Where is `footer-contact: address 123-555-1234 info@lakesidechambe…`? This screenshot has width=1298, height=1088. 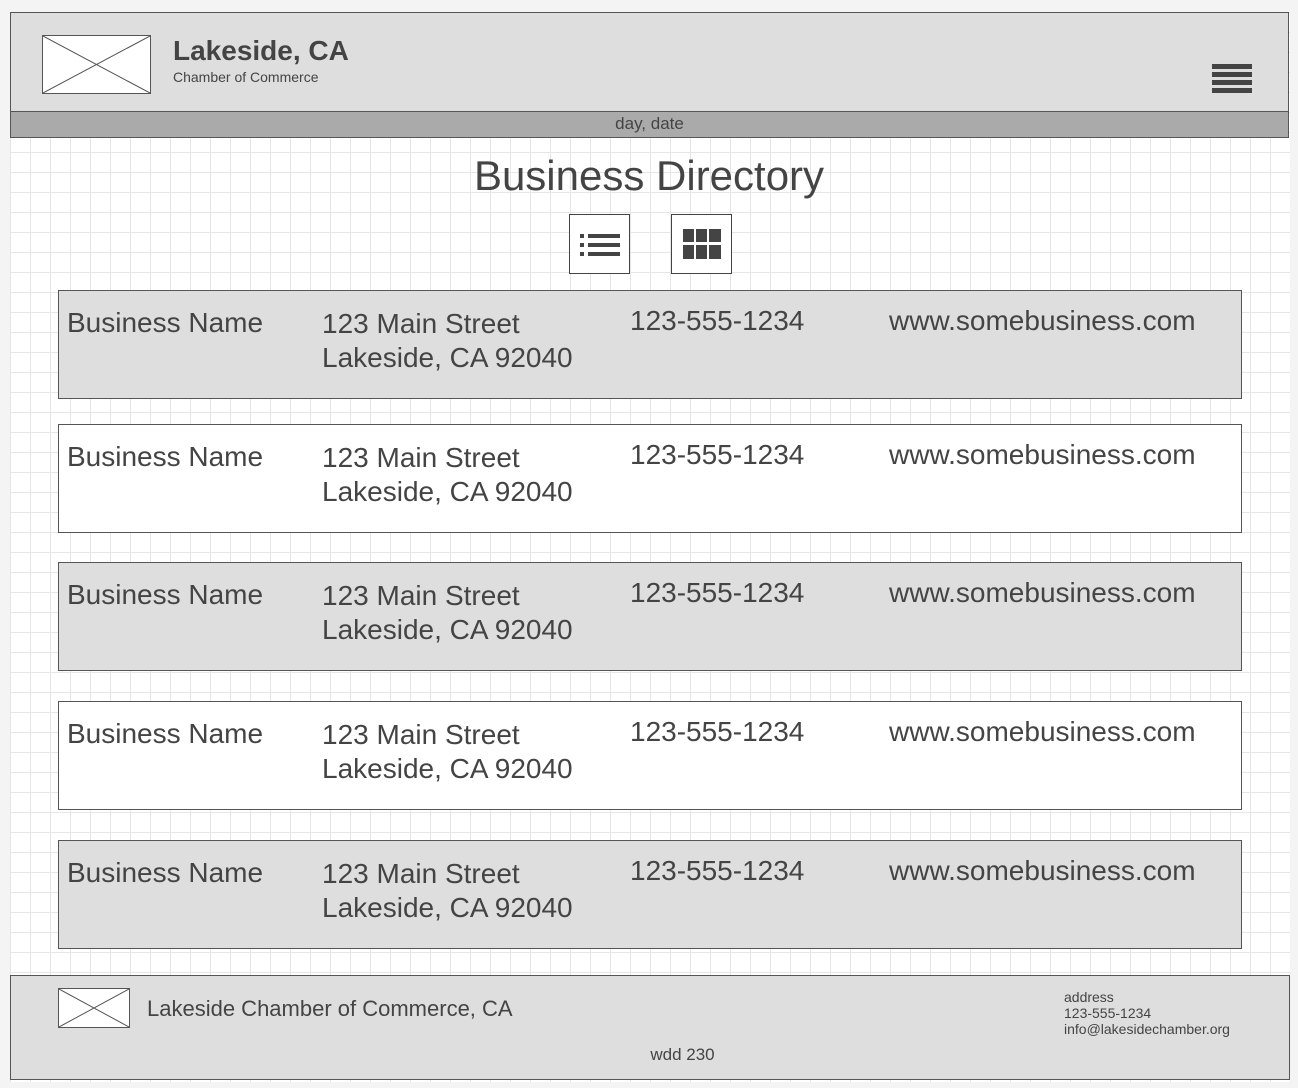
footer-contact: address 123-555-1234 info@lakesidechambe… is located at coordinates (1147, 1013).